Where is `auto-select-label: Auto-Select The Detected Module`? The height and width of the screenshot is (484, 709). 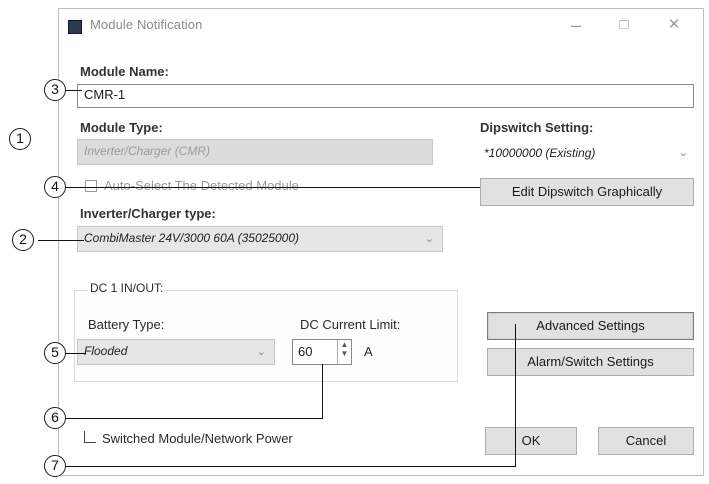
auto-select-label: Auto-Select The Detected Module is located at coordinates (201, 185).